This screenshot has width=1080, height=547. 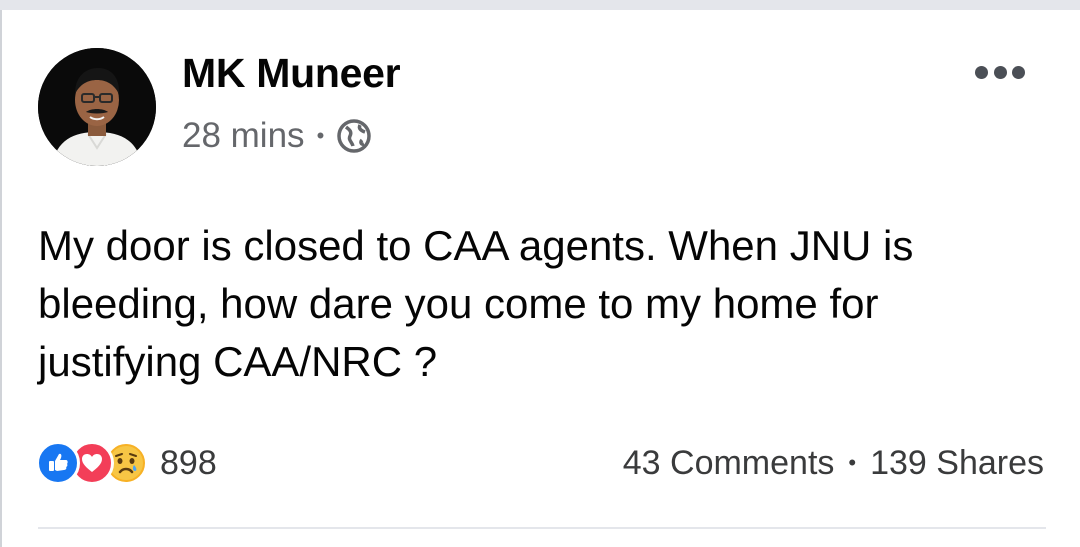 I want to click on like-icon, so click(x=58, y=463).